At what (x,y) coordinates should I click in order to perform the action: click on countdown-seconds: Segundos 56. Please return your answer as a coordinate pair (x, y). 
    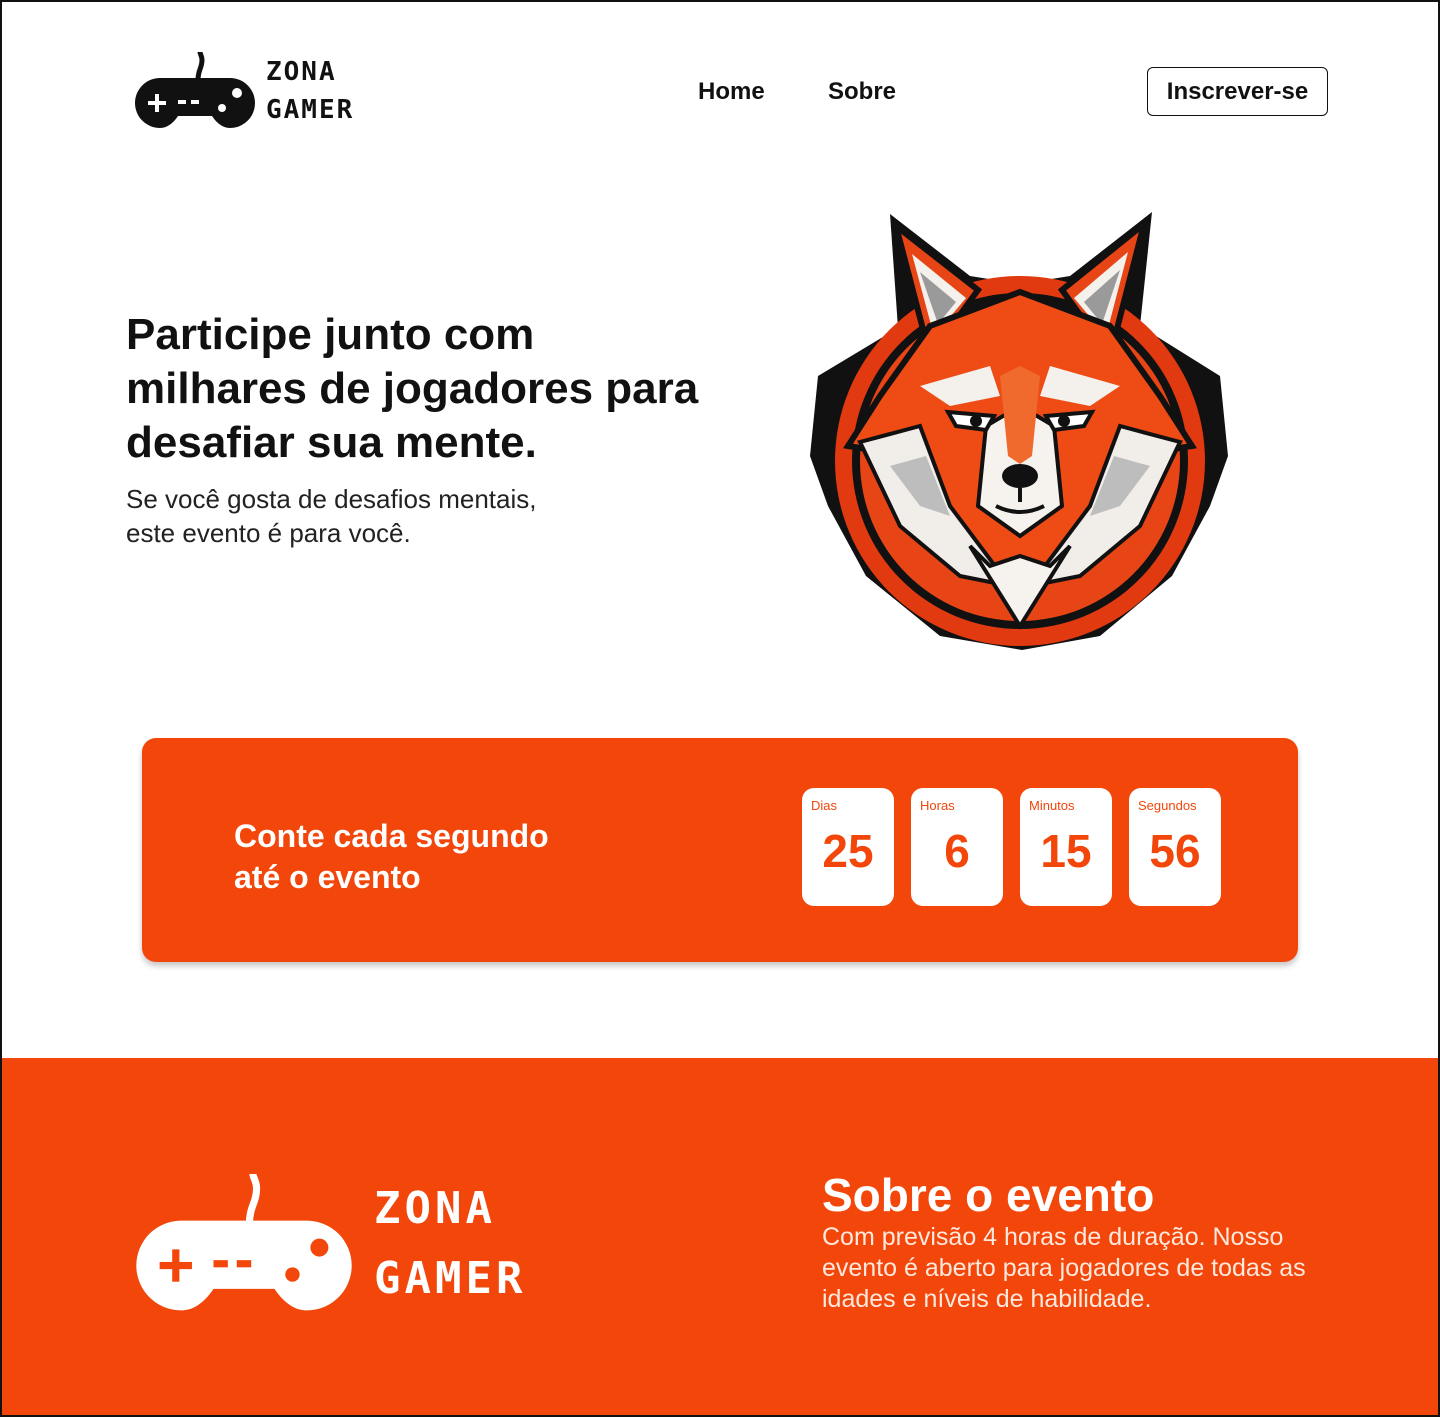
    Looking at the image, I should click on (1175, 847).